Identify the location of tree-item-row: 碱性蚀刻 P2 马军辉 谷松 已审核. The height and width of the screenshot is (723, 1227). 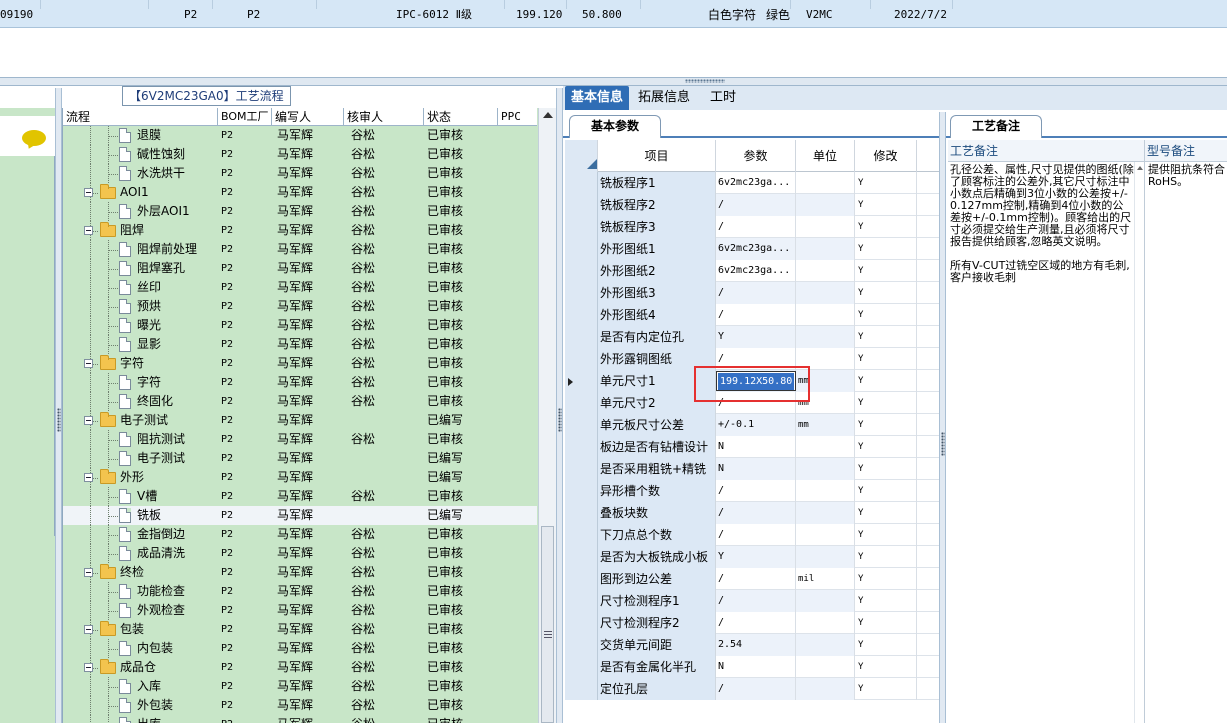
(300, 154).